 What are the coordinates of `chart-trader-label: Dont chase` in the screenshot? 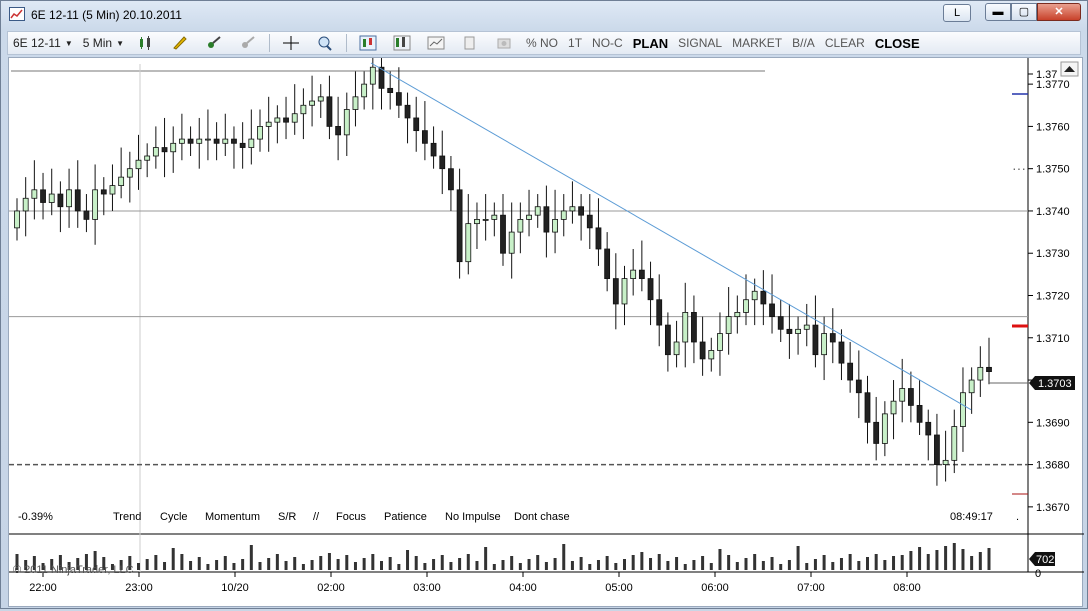 It's located at (542, 517).